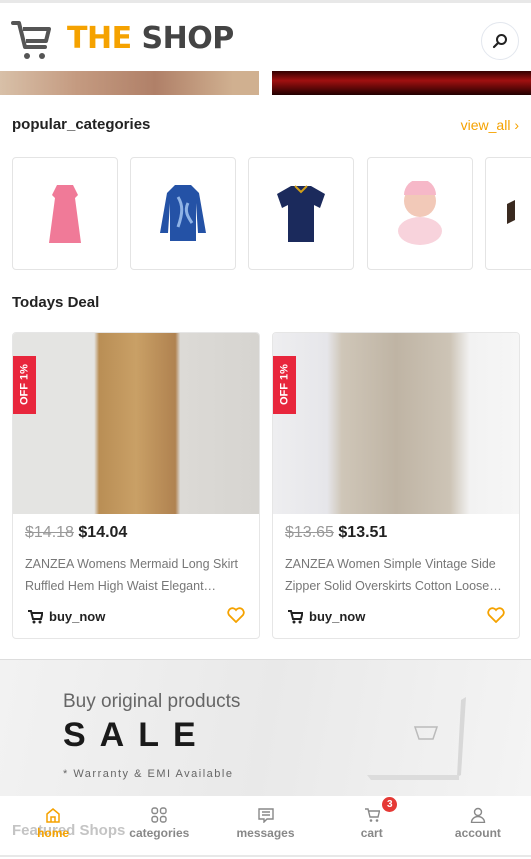 This screenshot has width=531, height=859. I want to click on view-all-label: view_all, so click(485, 125).